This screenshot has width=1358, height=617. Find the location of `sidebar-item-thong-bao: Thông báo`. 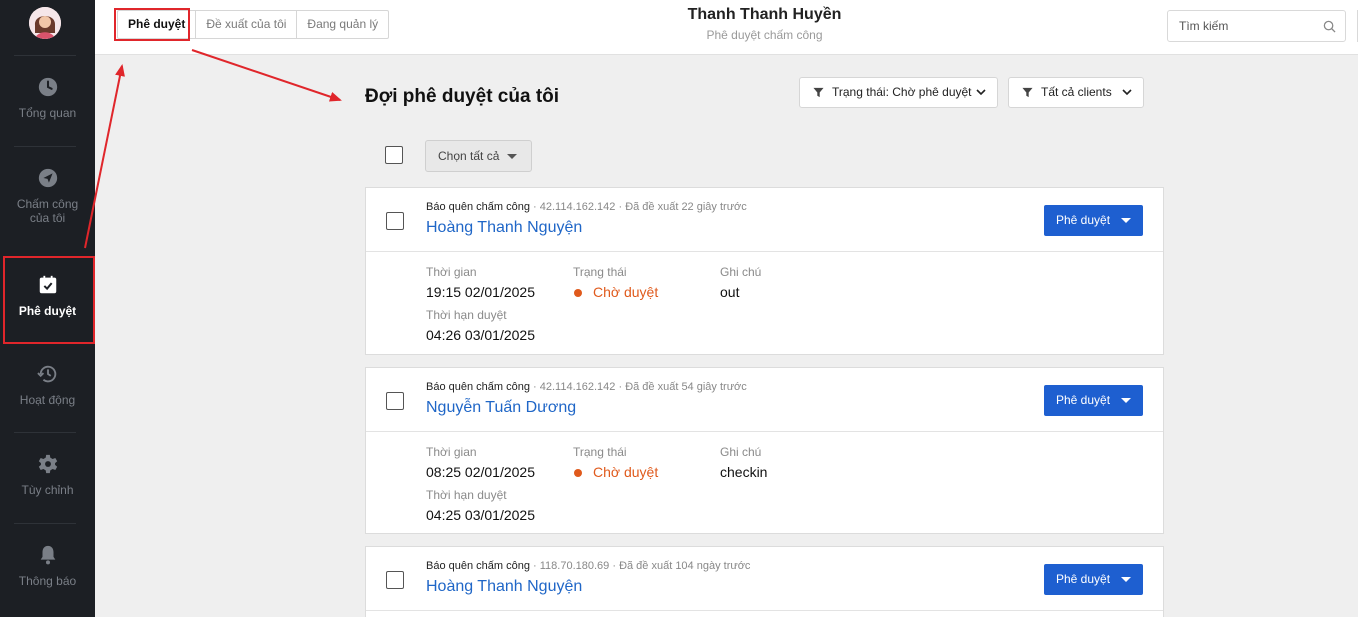

sidebar-item-thong-bao: Thông báo is located at coordinates (47, 566).